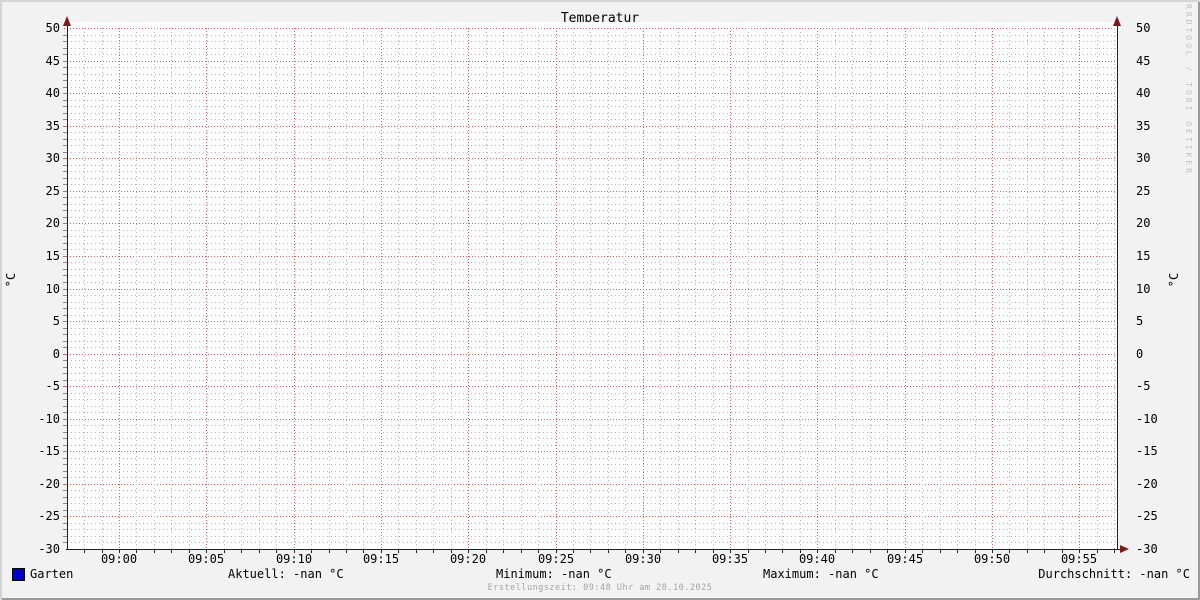 This screenshot has height=600, width=1200. Describe the element at coordinates (730, 559) in the screenshot. I see `x-tick-label: 09:35` at that location.